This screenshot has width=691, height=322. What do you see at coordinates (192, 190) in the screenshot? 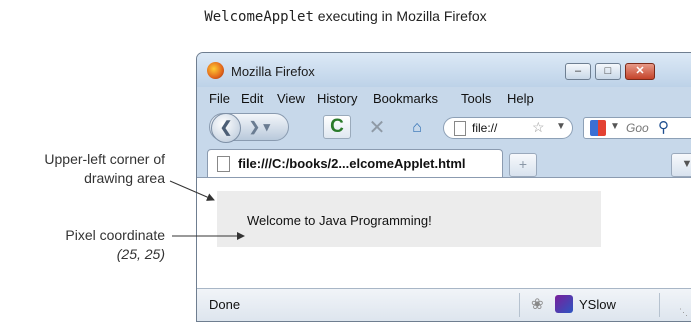
I see `corner-arrow` at bounding box center [192, 190].